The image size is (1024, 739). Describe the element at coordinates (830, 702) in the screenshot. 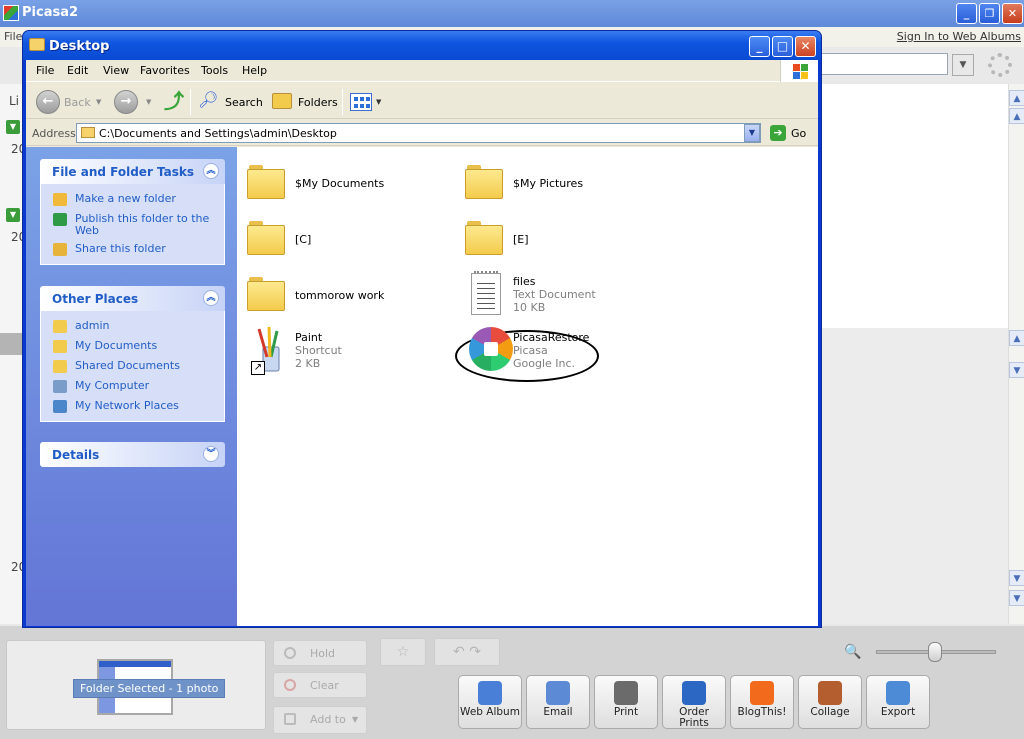

I see `collage-button: Collage` at that location.